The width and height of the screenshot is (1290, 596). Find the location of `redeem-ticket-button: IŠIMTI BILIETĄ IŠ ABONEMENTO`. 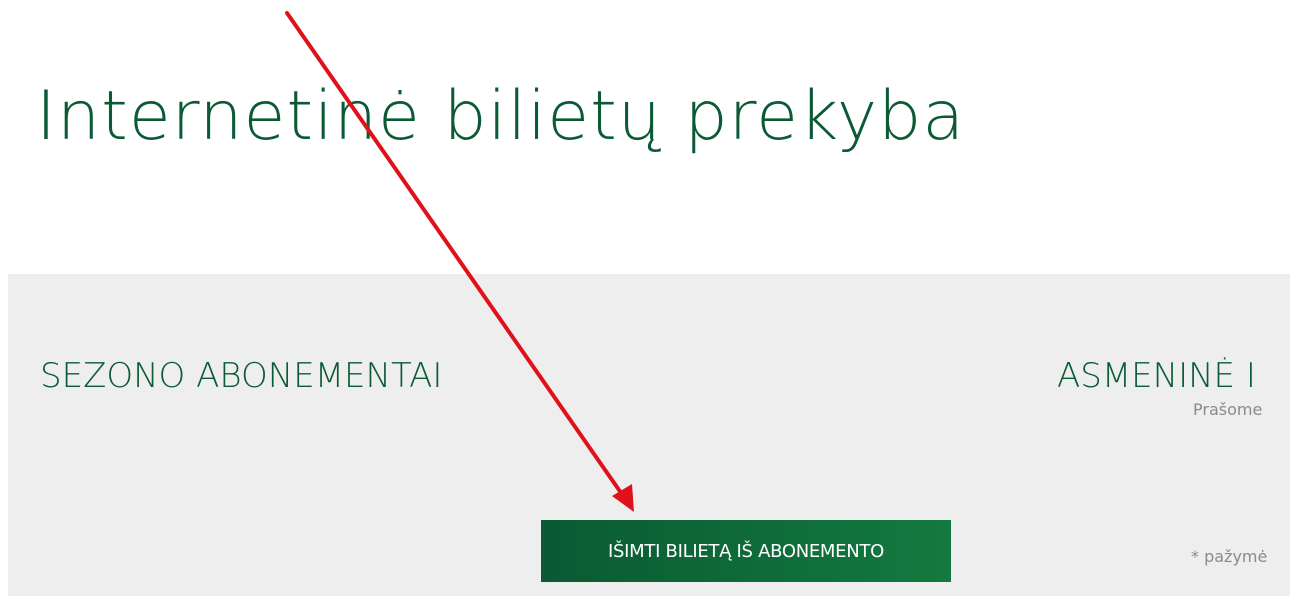

redeem-ticket-button: IŠIMTI BILIETĄ IŠ ABONEMENTO is located at coordinates (746, 551).